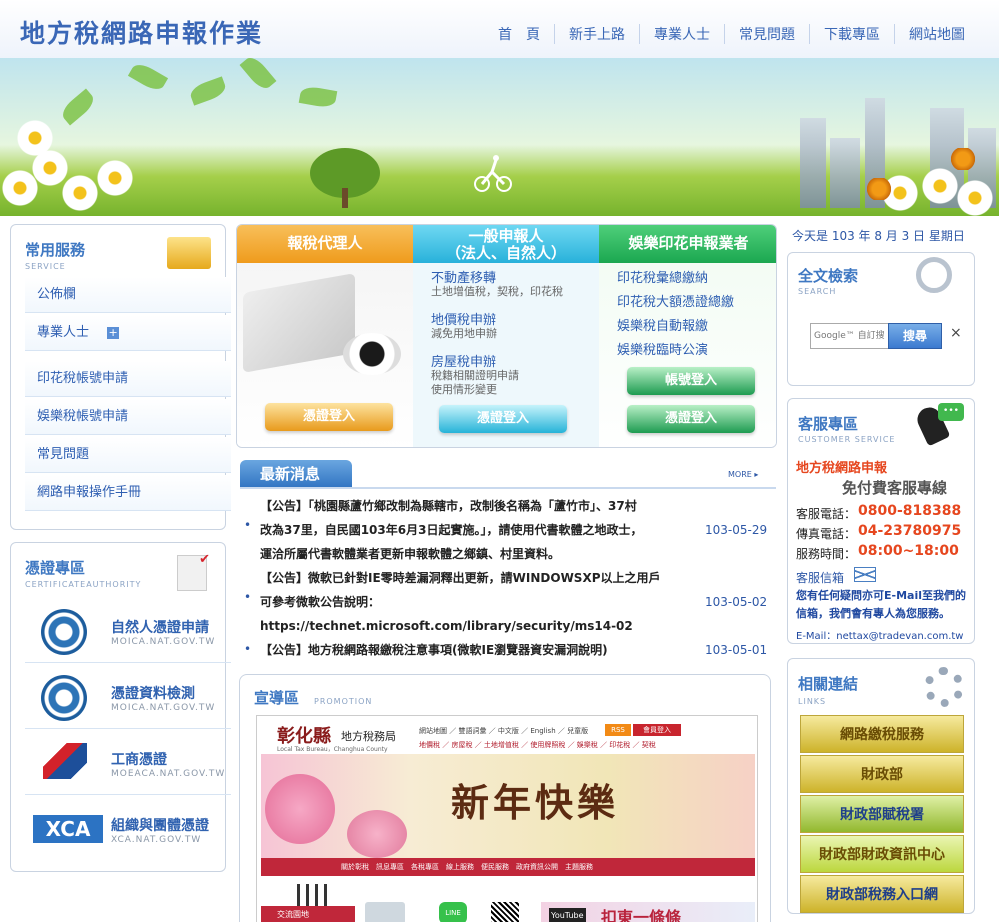 The width and height of the screenshot is (999, 922). I want to click on new-year-greeting: 新年快樂, so click(535, 802).